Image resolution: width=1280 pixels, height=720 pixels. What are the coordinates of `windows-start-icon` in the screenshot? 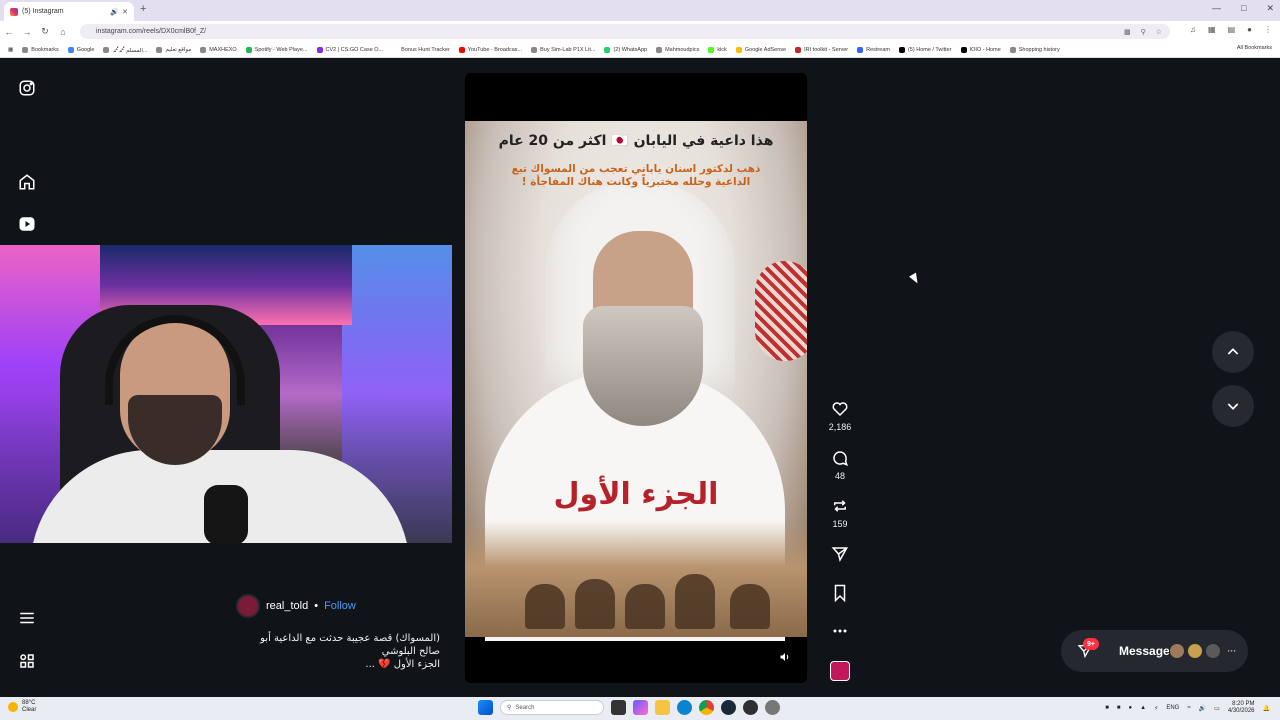 It's located at (485, 707).